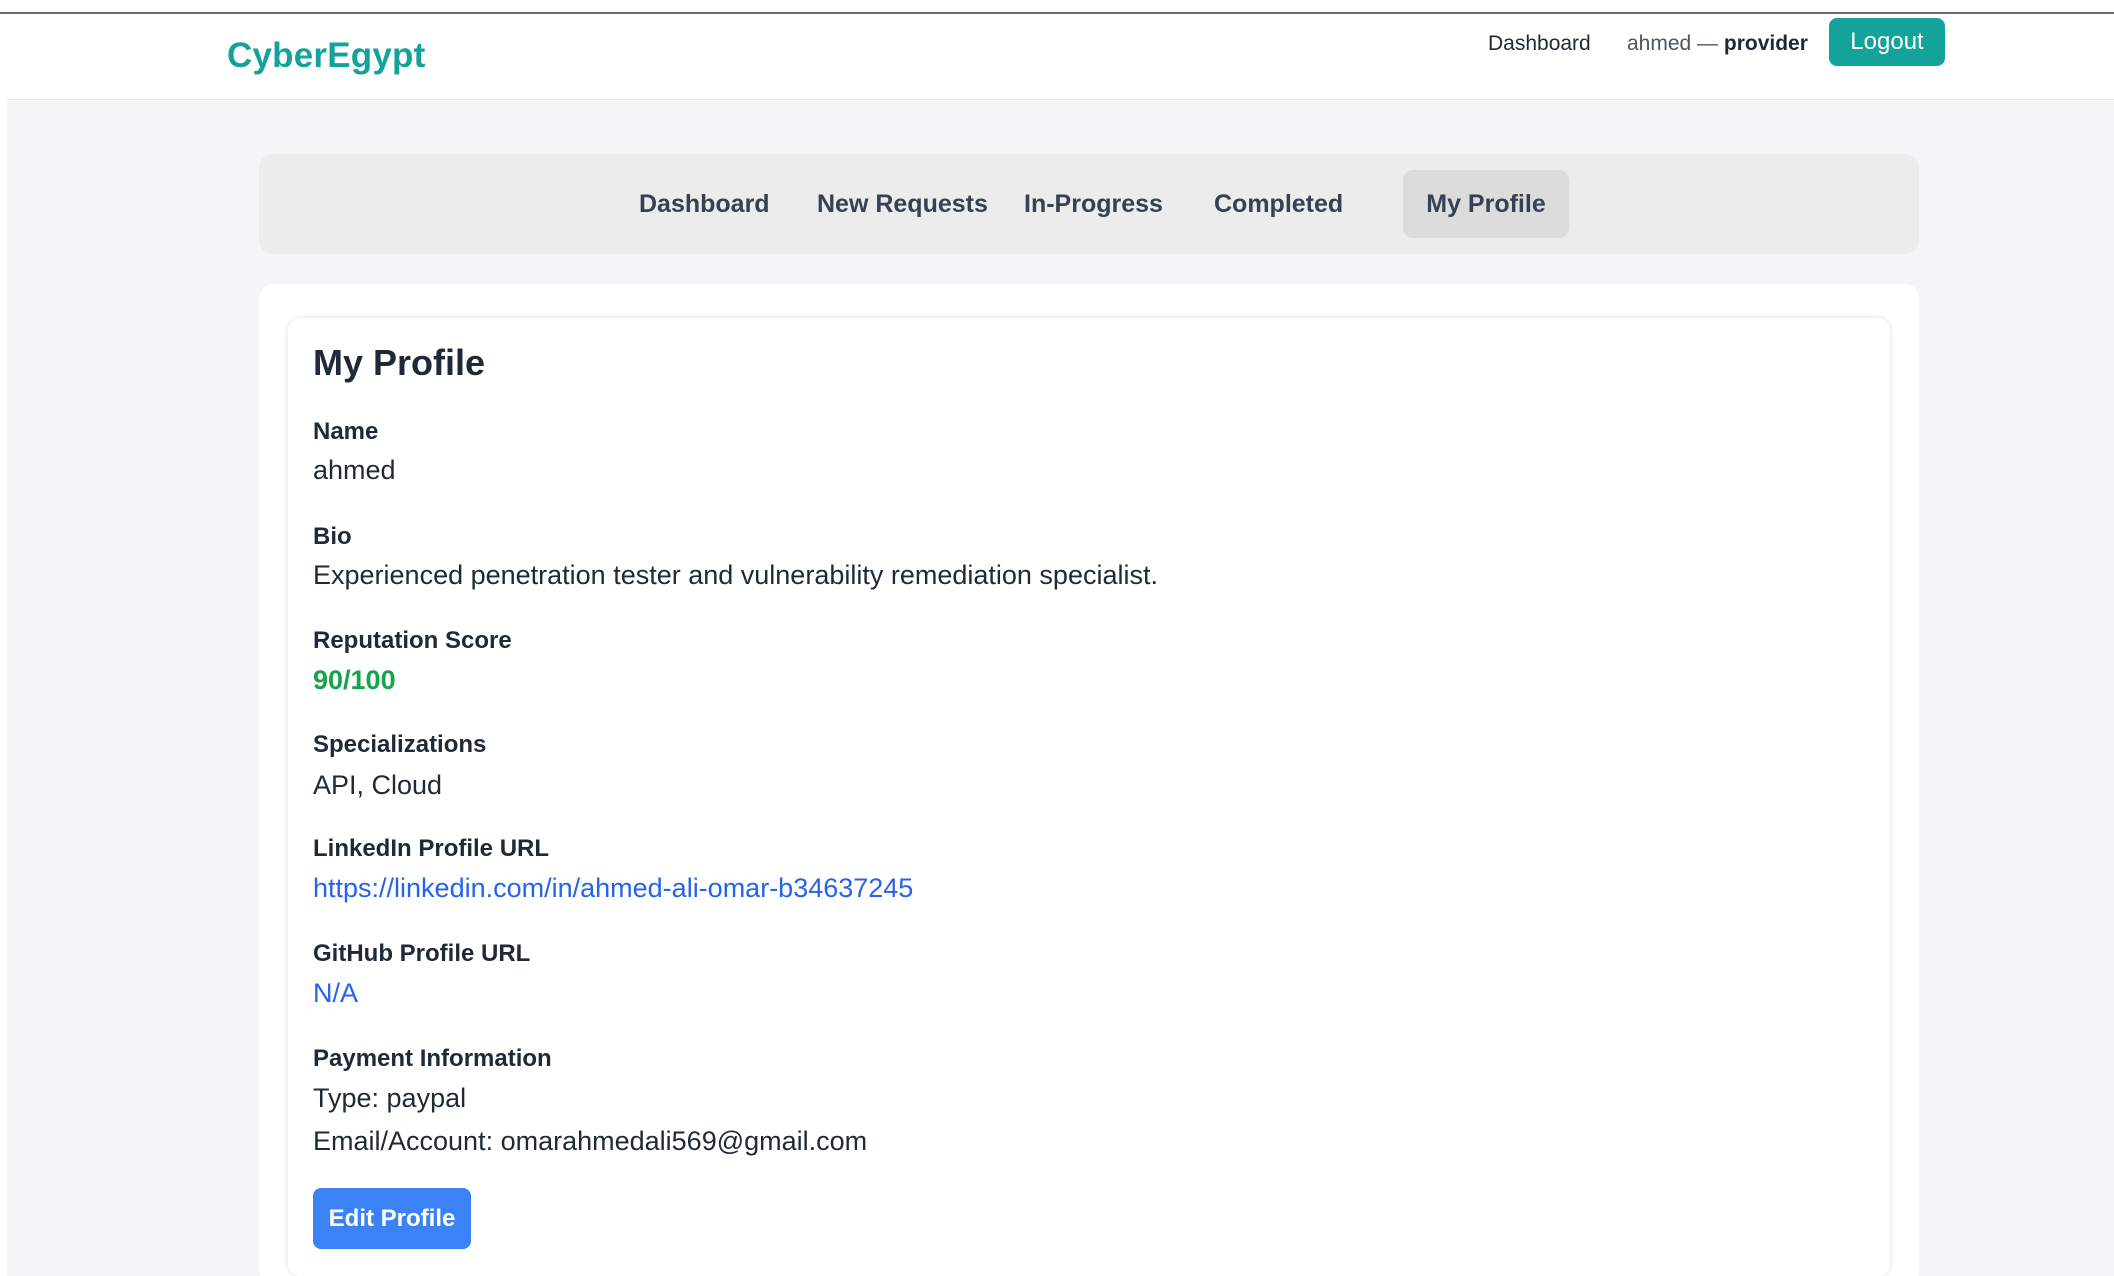 This screenshot has height=1276, width=2114. Describe the element at coordinates (412, 640) in the screenshot. I see `reputation-label: Reputation Score` at that location.